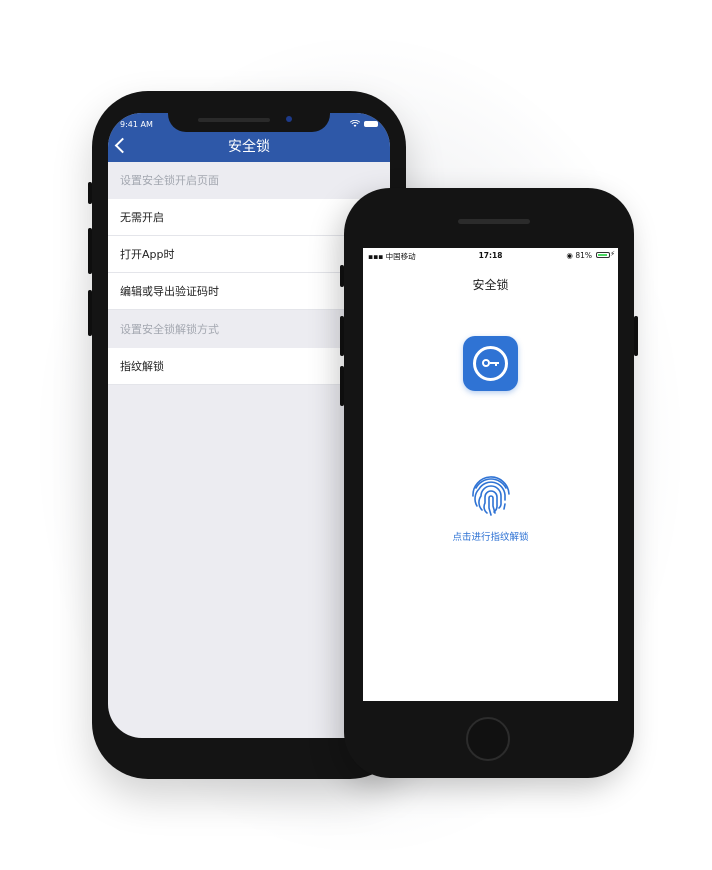 This screenshot has height=870, width=712. Describe the element at coordinates (342, 336) in the screenshot. I see `front-phone-volume-up` at that location.